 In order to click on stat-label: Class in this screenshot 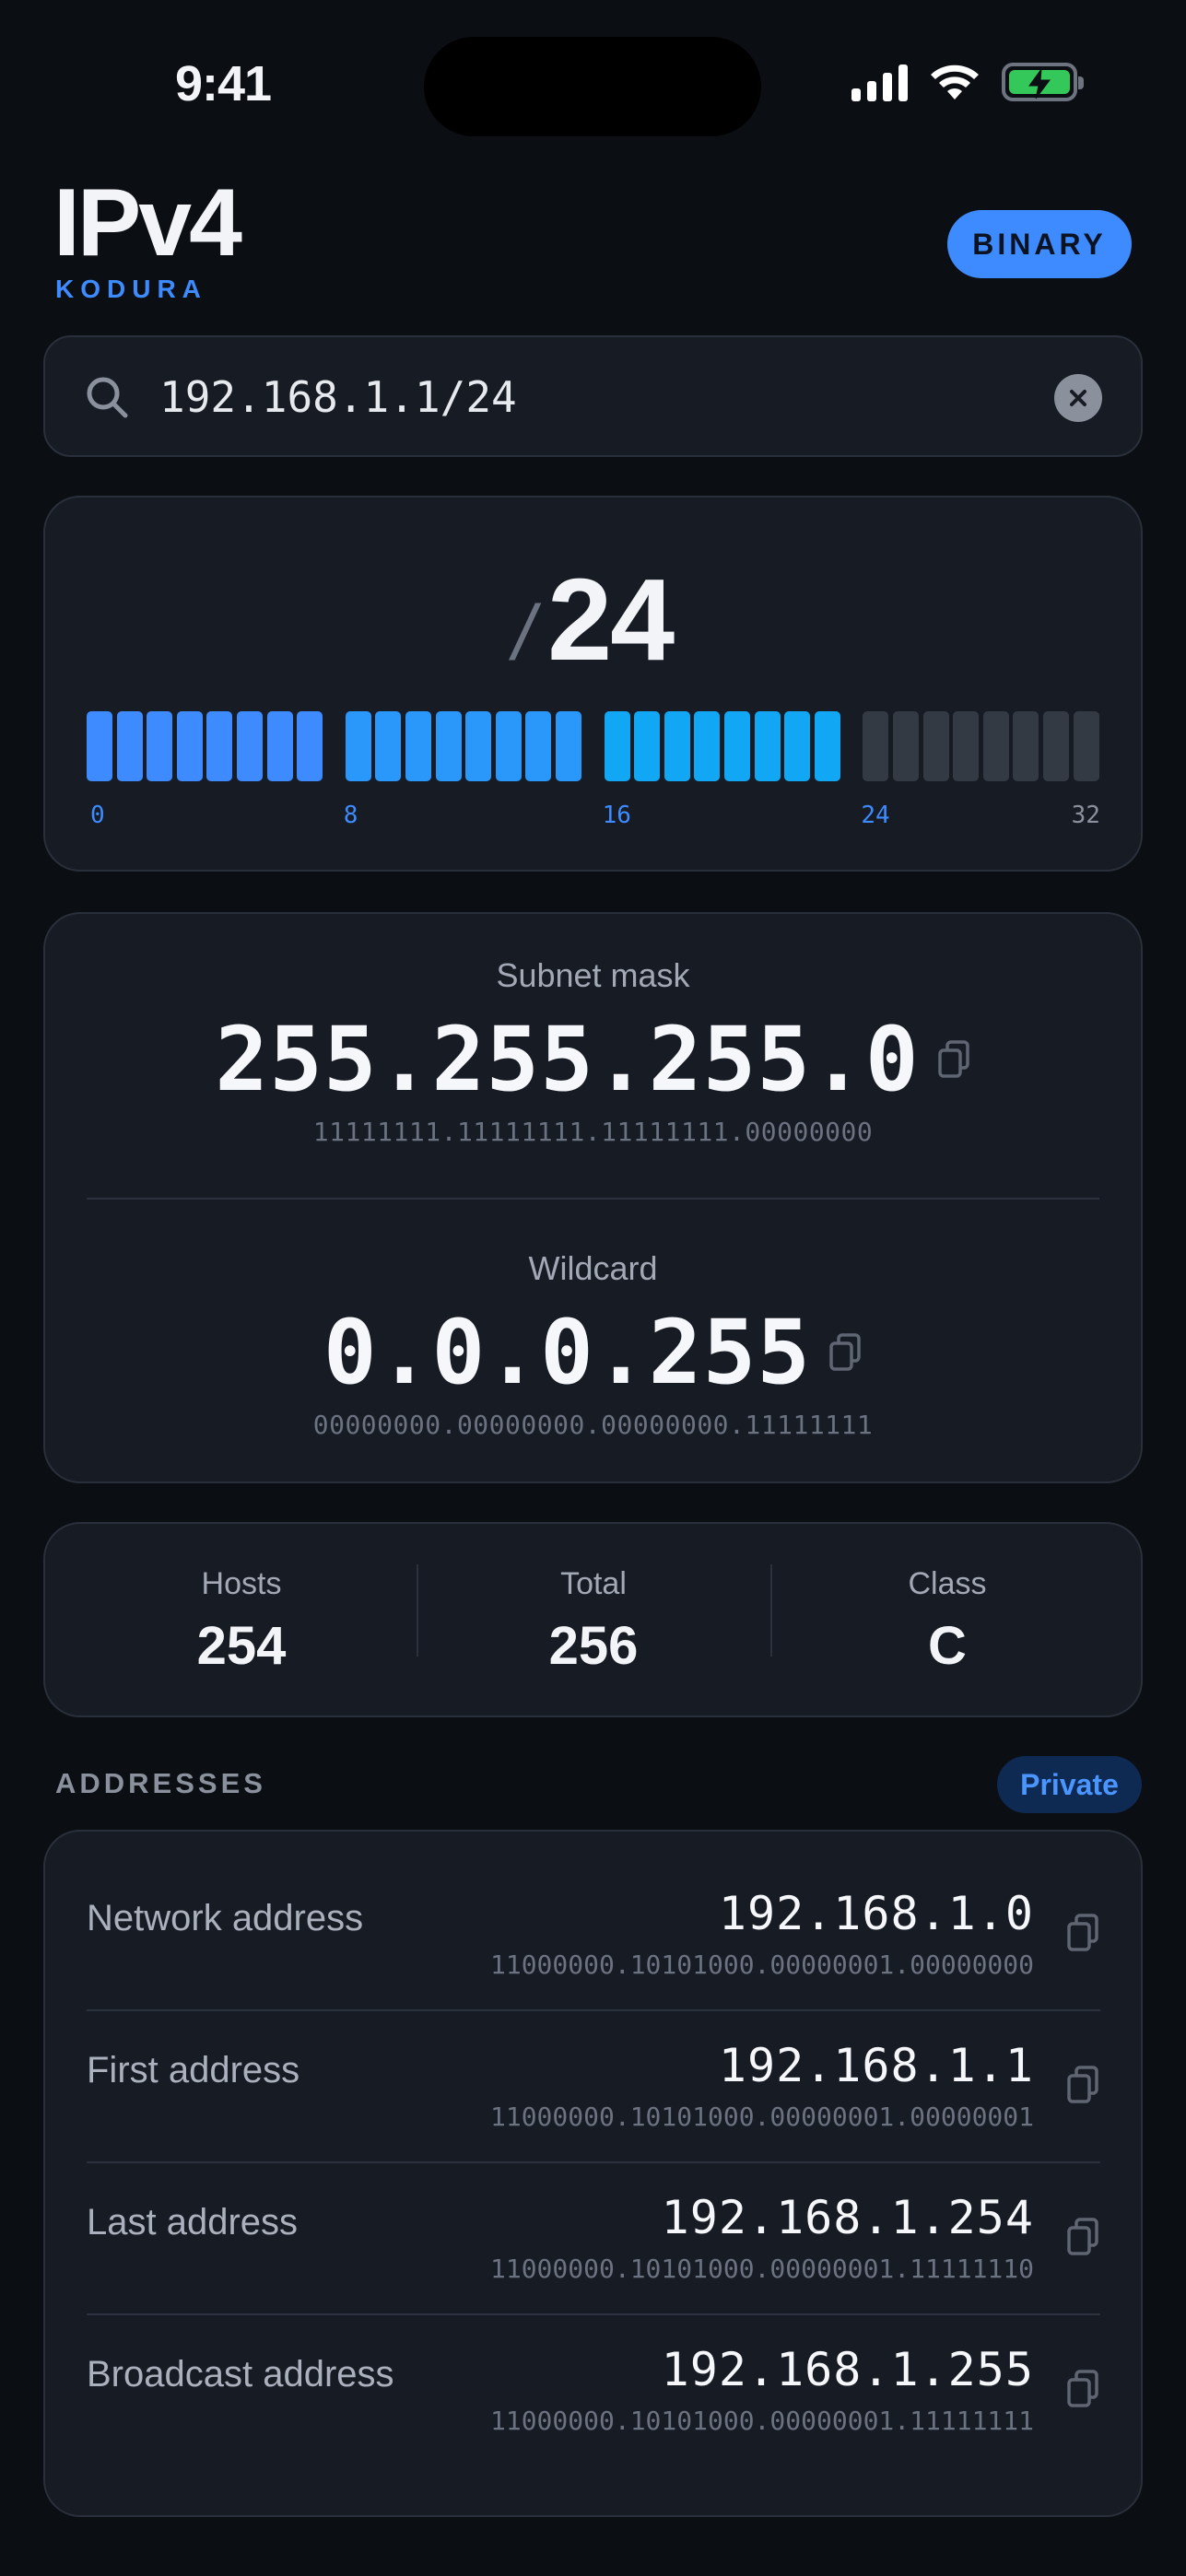, I will do `click(947, 1583)`.